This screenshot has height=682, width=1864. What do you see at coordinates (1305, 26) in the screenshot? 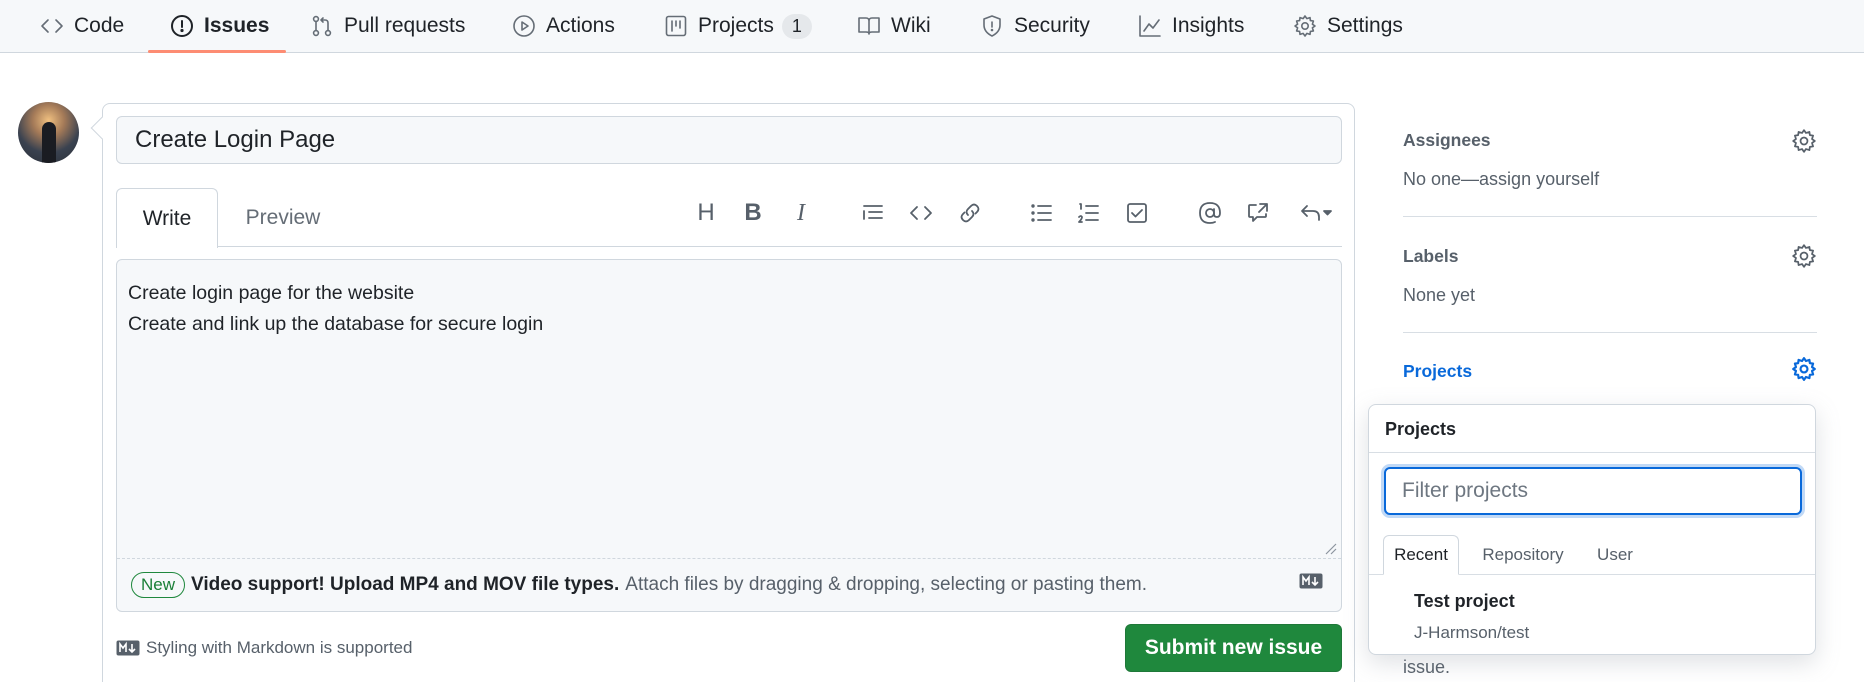
I see `gear-icon` at bounding box center [1305, 26].